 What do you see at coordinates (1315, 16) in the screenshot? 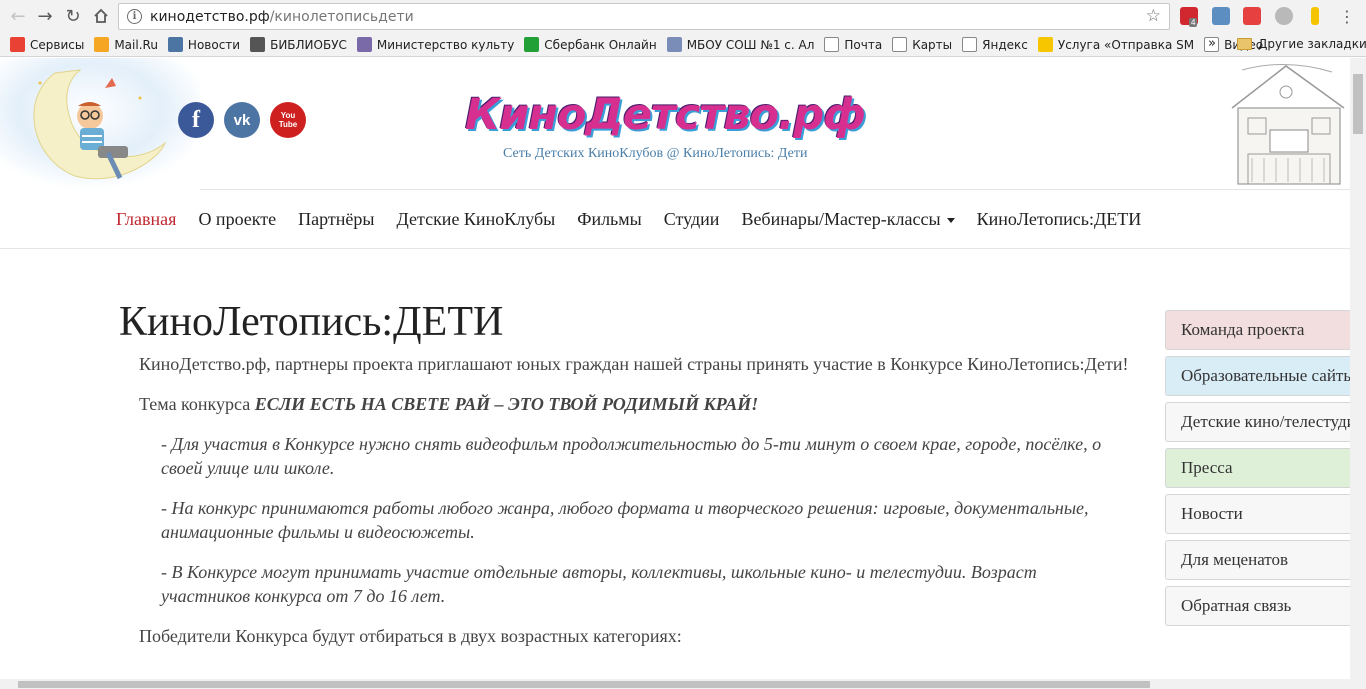
I see `flashlight-extension-icon` at bounding box center [1315, 16].